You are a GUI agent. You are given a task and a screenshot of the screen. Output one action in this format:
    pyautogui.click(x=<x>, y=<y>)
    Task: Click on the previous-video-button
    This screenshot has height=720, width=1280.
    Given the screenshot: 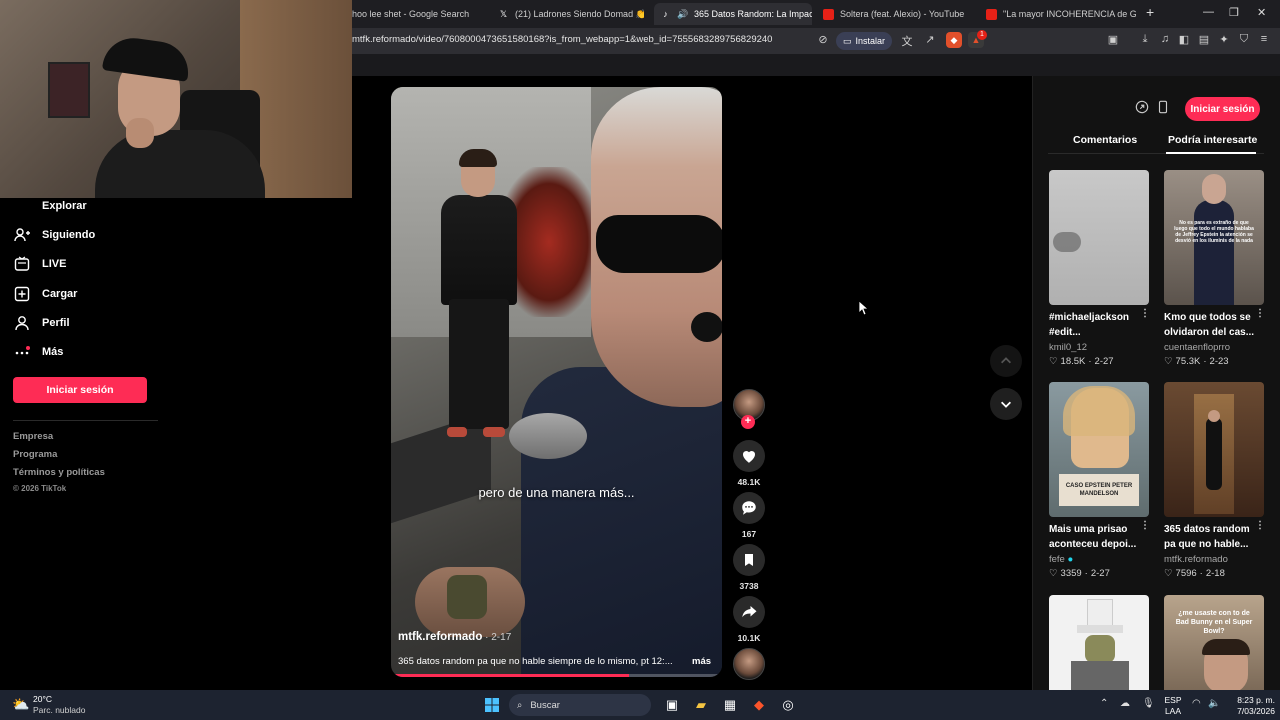 What is the action you would take?
    pyautogui.click(x=1006, y=361)
    